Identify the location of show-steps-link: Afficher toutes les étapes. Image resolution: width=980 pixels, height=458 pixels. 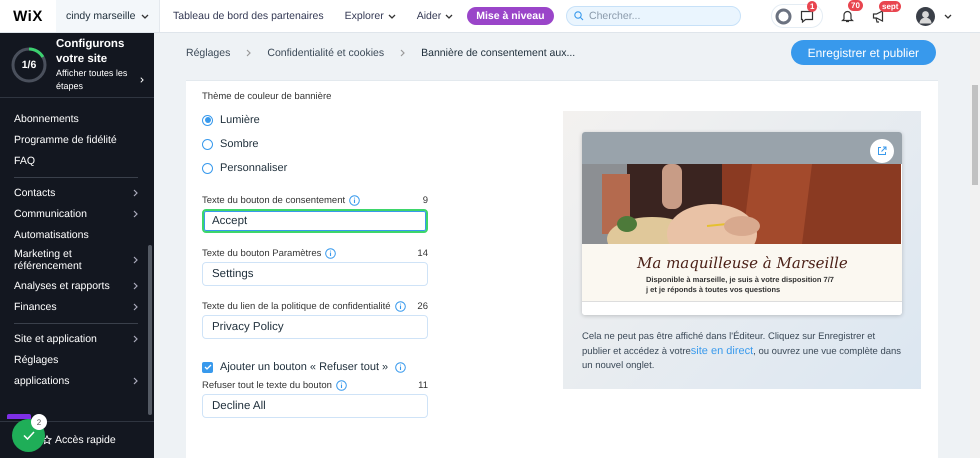
(100, 80).